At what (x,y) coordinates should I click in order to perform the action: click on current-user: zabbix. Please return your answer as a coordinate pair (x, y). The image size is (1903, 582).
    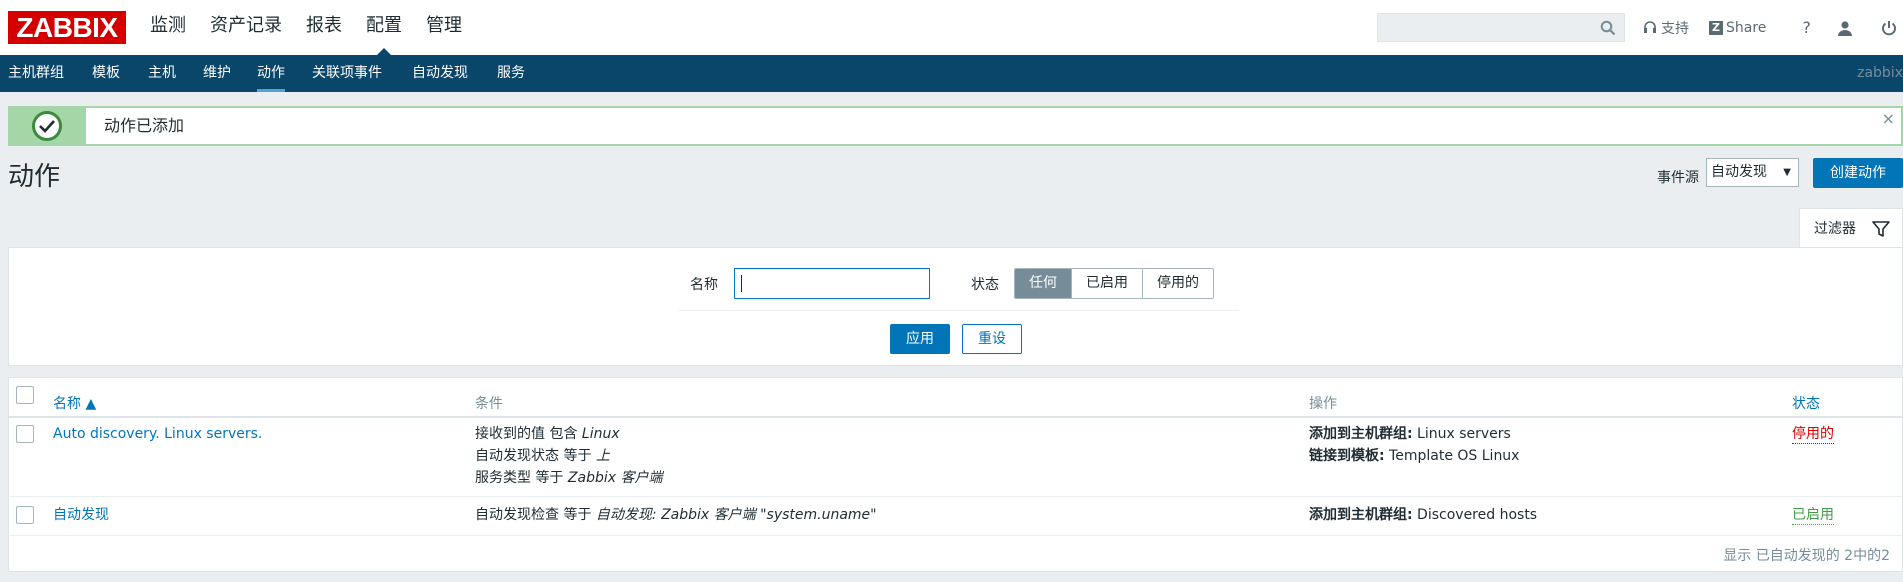
    Looking at the image, I should click on (1880, 73).